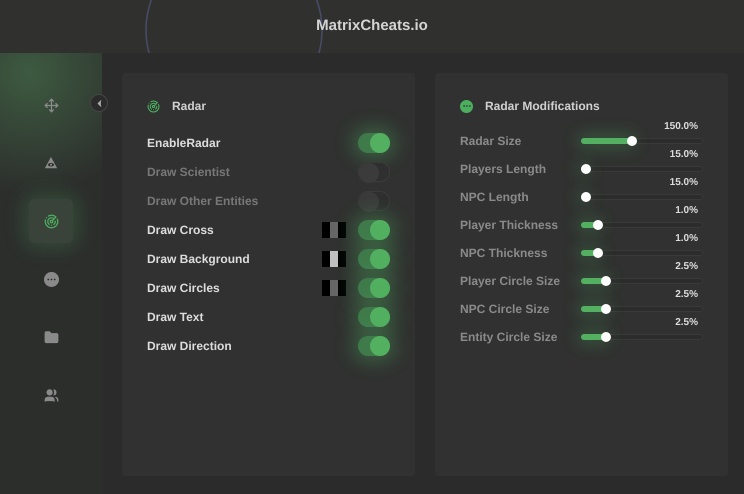  I want to click on move-icon, so click(51, 105).